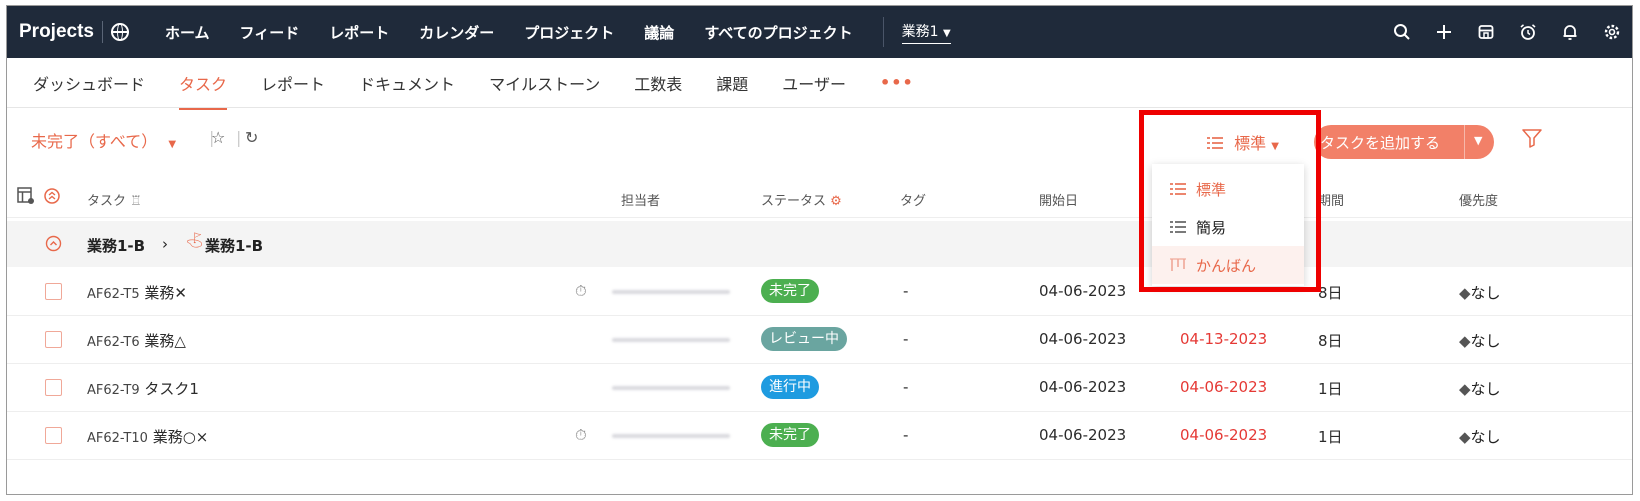 The height and width of the screenshot is (501, 1640). I want to click on tab-tasks: タスク, so click(203, 90).